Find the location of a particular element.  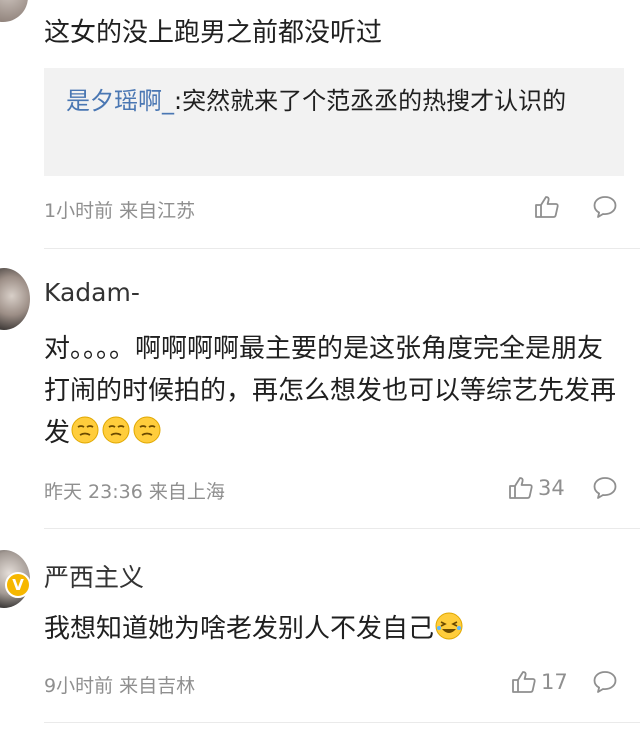

comment-text: 我想知道她为啥老发别人不发自己 is located at coordinates (334, 629).